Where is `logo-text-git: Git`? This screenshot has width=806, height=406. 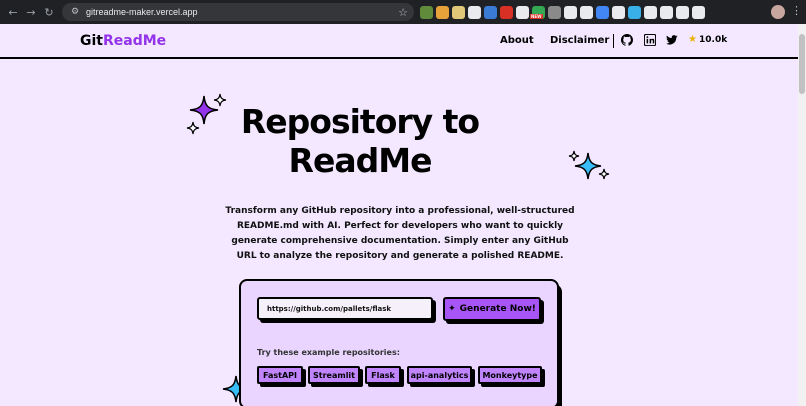
logo-text-git: Git is located at coordinates (91, 41).